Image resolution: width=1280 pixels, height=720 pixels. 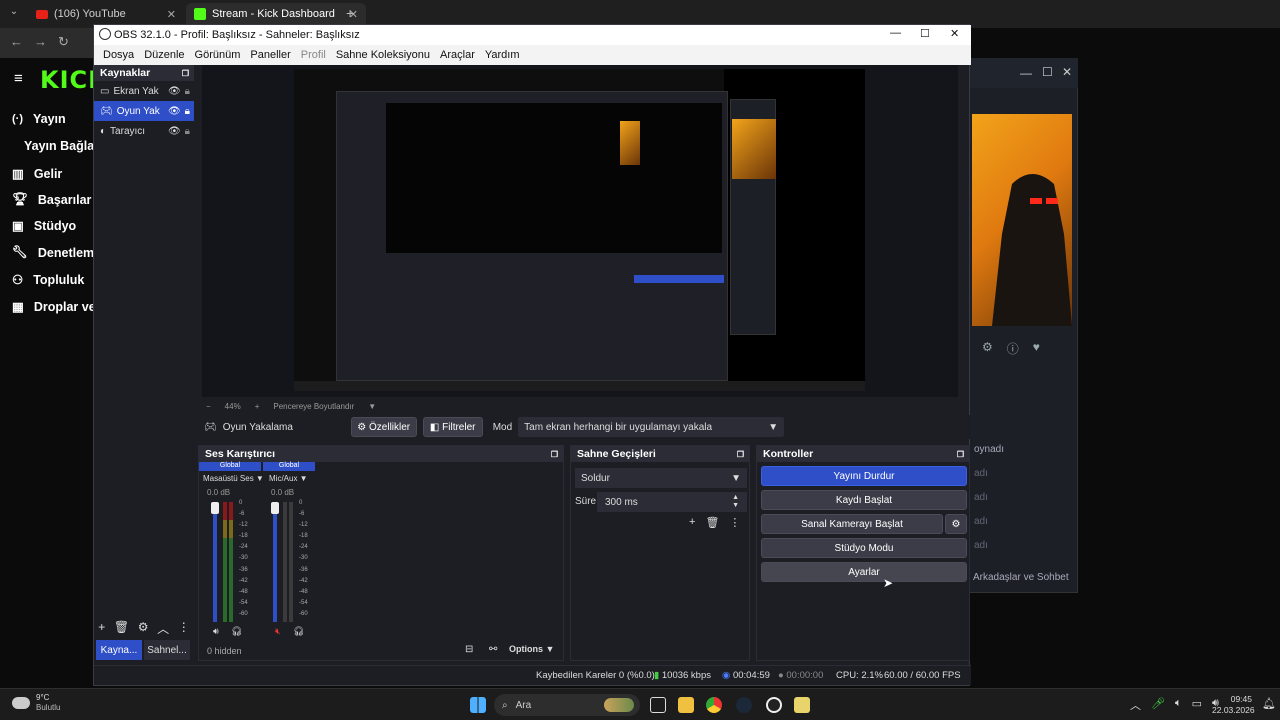 I want to click on obs-icon, so click(x=774, y=705).